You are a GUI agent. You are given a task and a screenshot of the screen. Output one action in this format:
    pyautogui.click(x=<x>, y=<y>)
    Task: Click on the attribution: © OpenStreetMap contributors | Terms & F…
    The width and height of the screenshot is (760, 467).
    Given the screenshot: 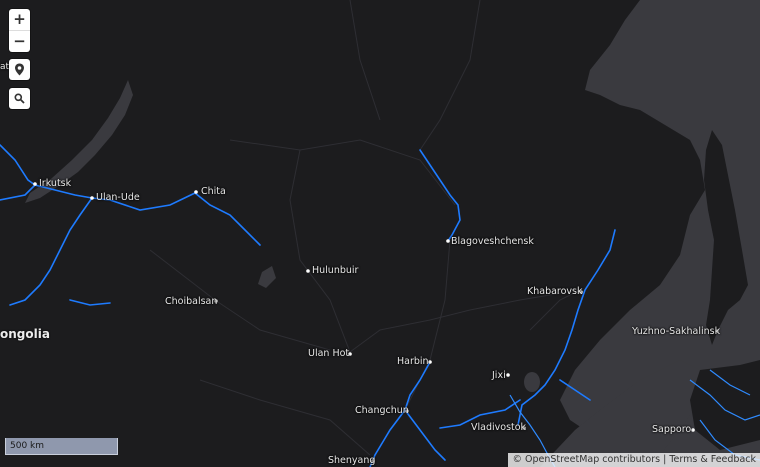 What is the action you would take?
    pyautogui.click(x=634, y=460)
    